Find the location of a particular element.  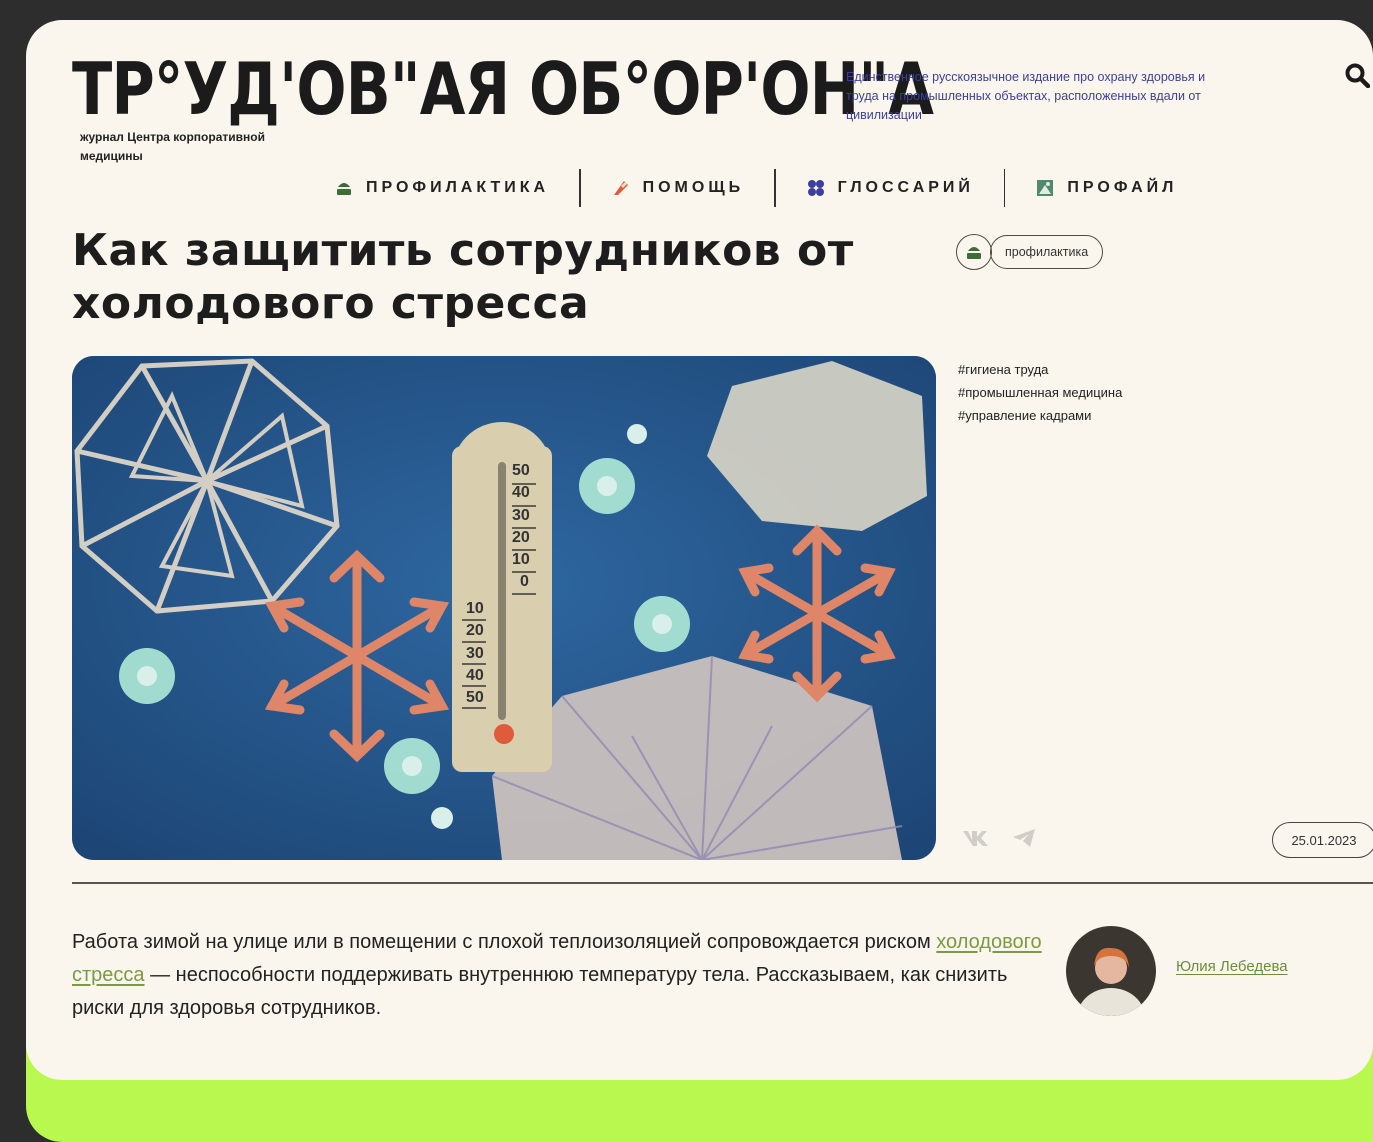

nav-label: ГЛОССАРИЙ is located at coordinates (905, 187).